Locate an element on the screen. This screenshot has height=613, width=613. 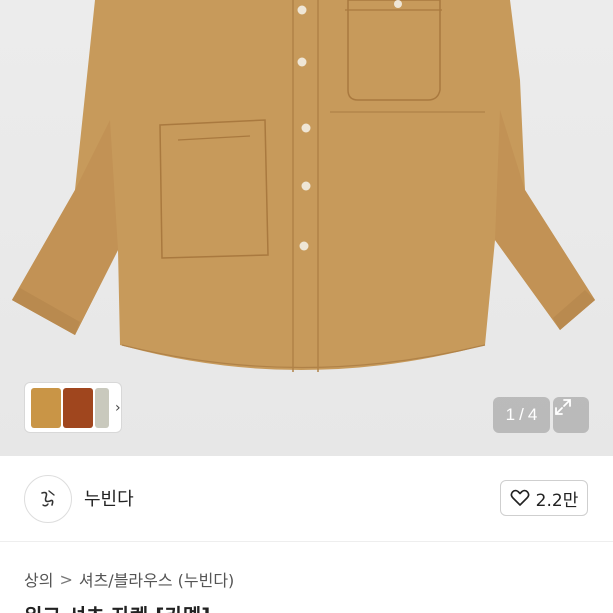
heart-icon is located at coordinates (520, 497).